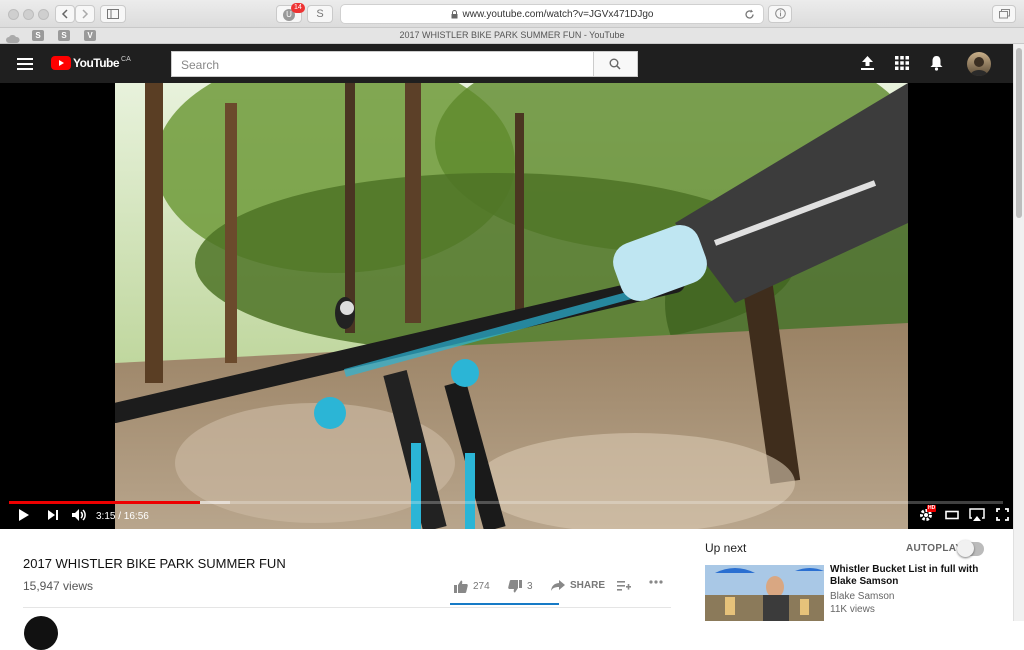 This screenshot has height=650, width=1024. What do you see at coordinates (530, 586) in the screenshot?
I see `dislike-count: 3` at bounding box center [530, 586].